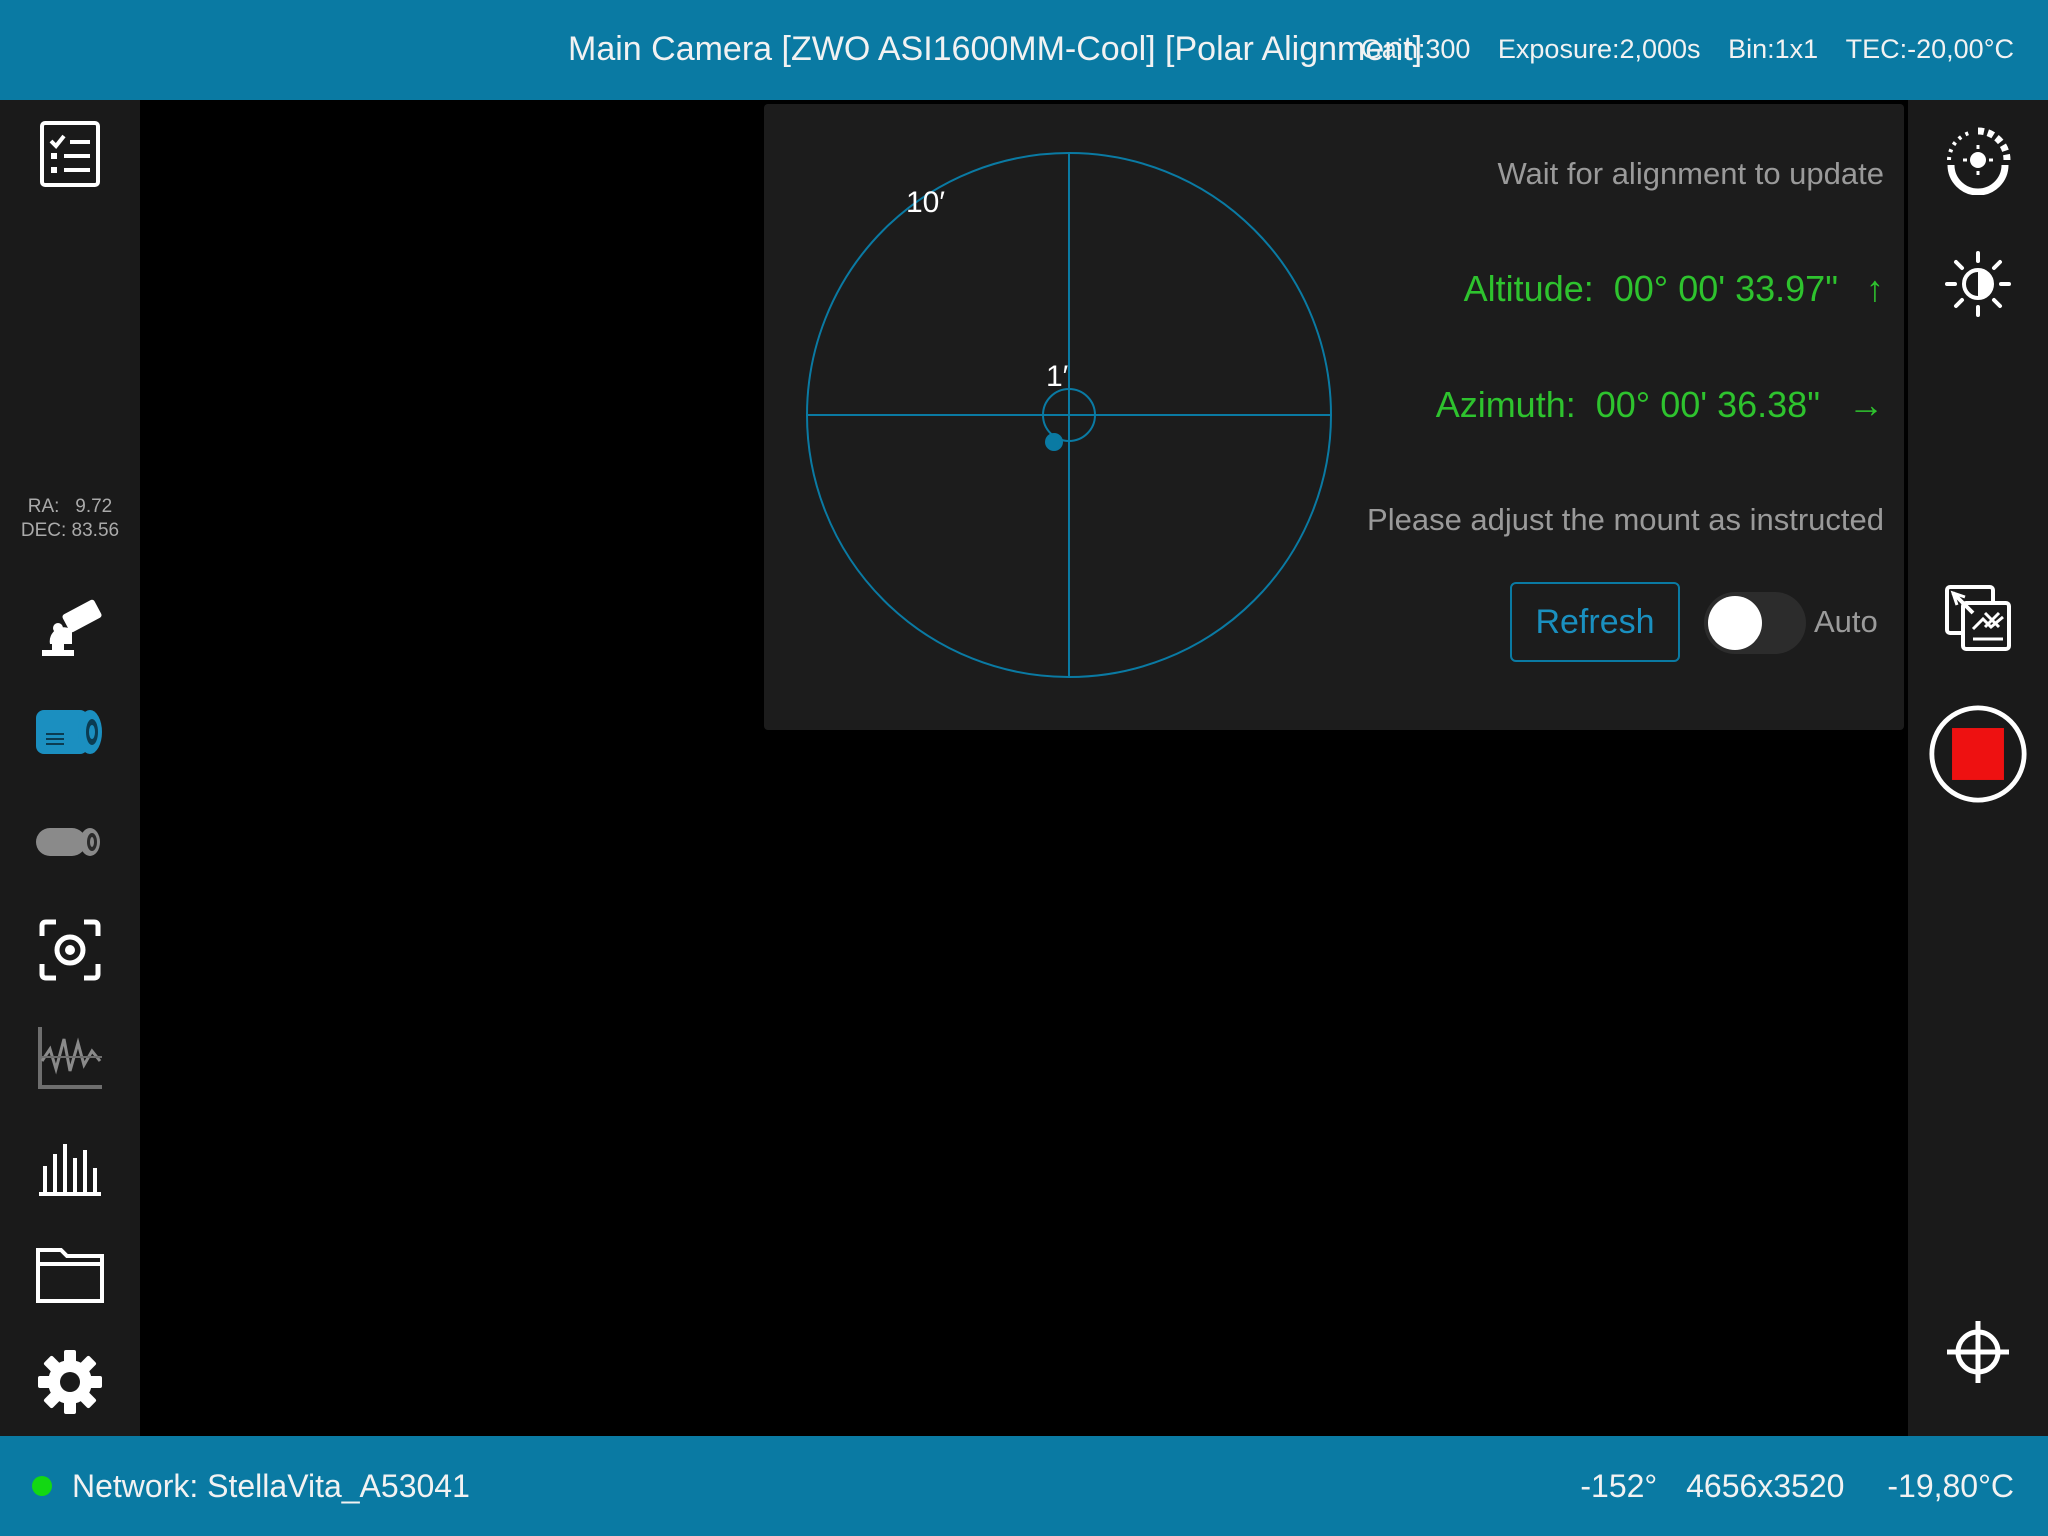  Describe the element at coordinates (70, 1166) in the screenshot. I see `histogram-icon` at that location.